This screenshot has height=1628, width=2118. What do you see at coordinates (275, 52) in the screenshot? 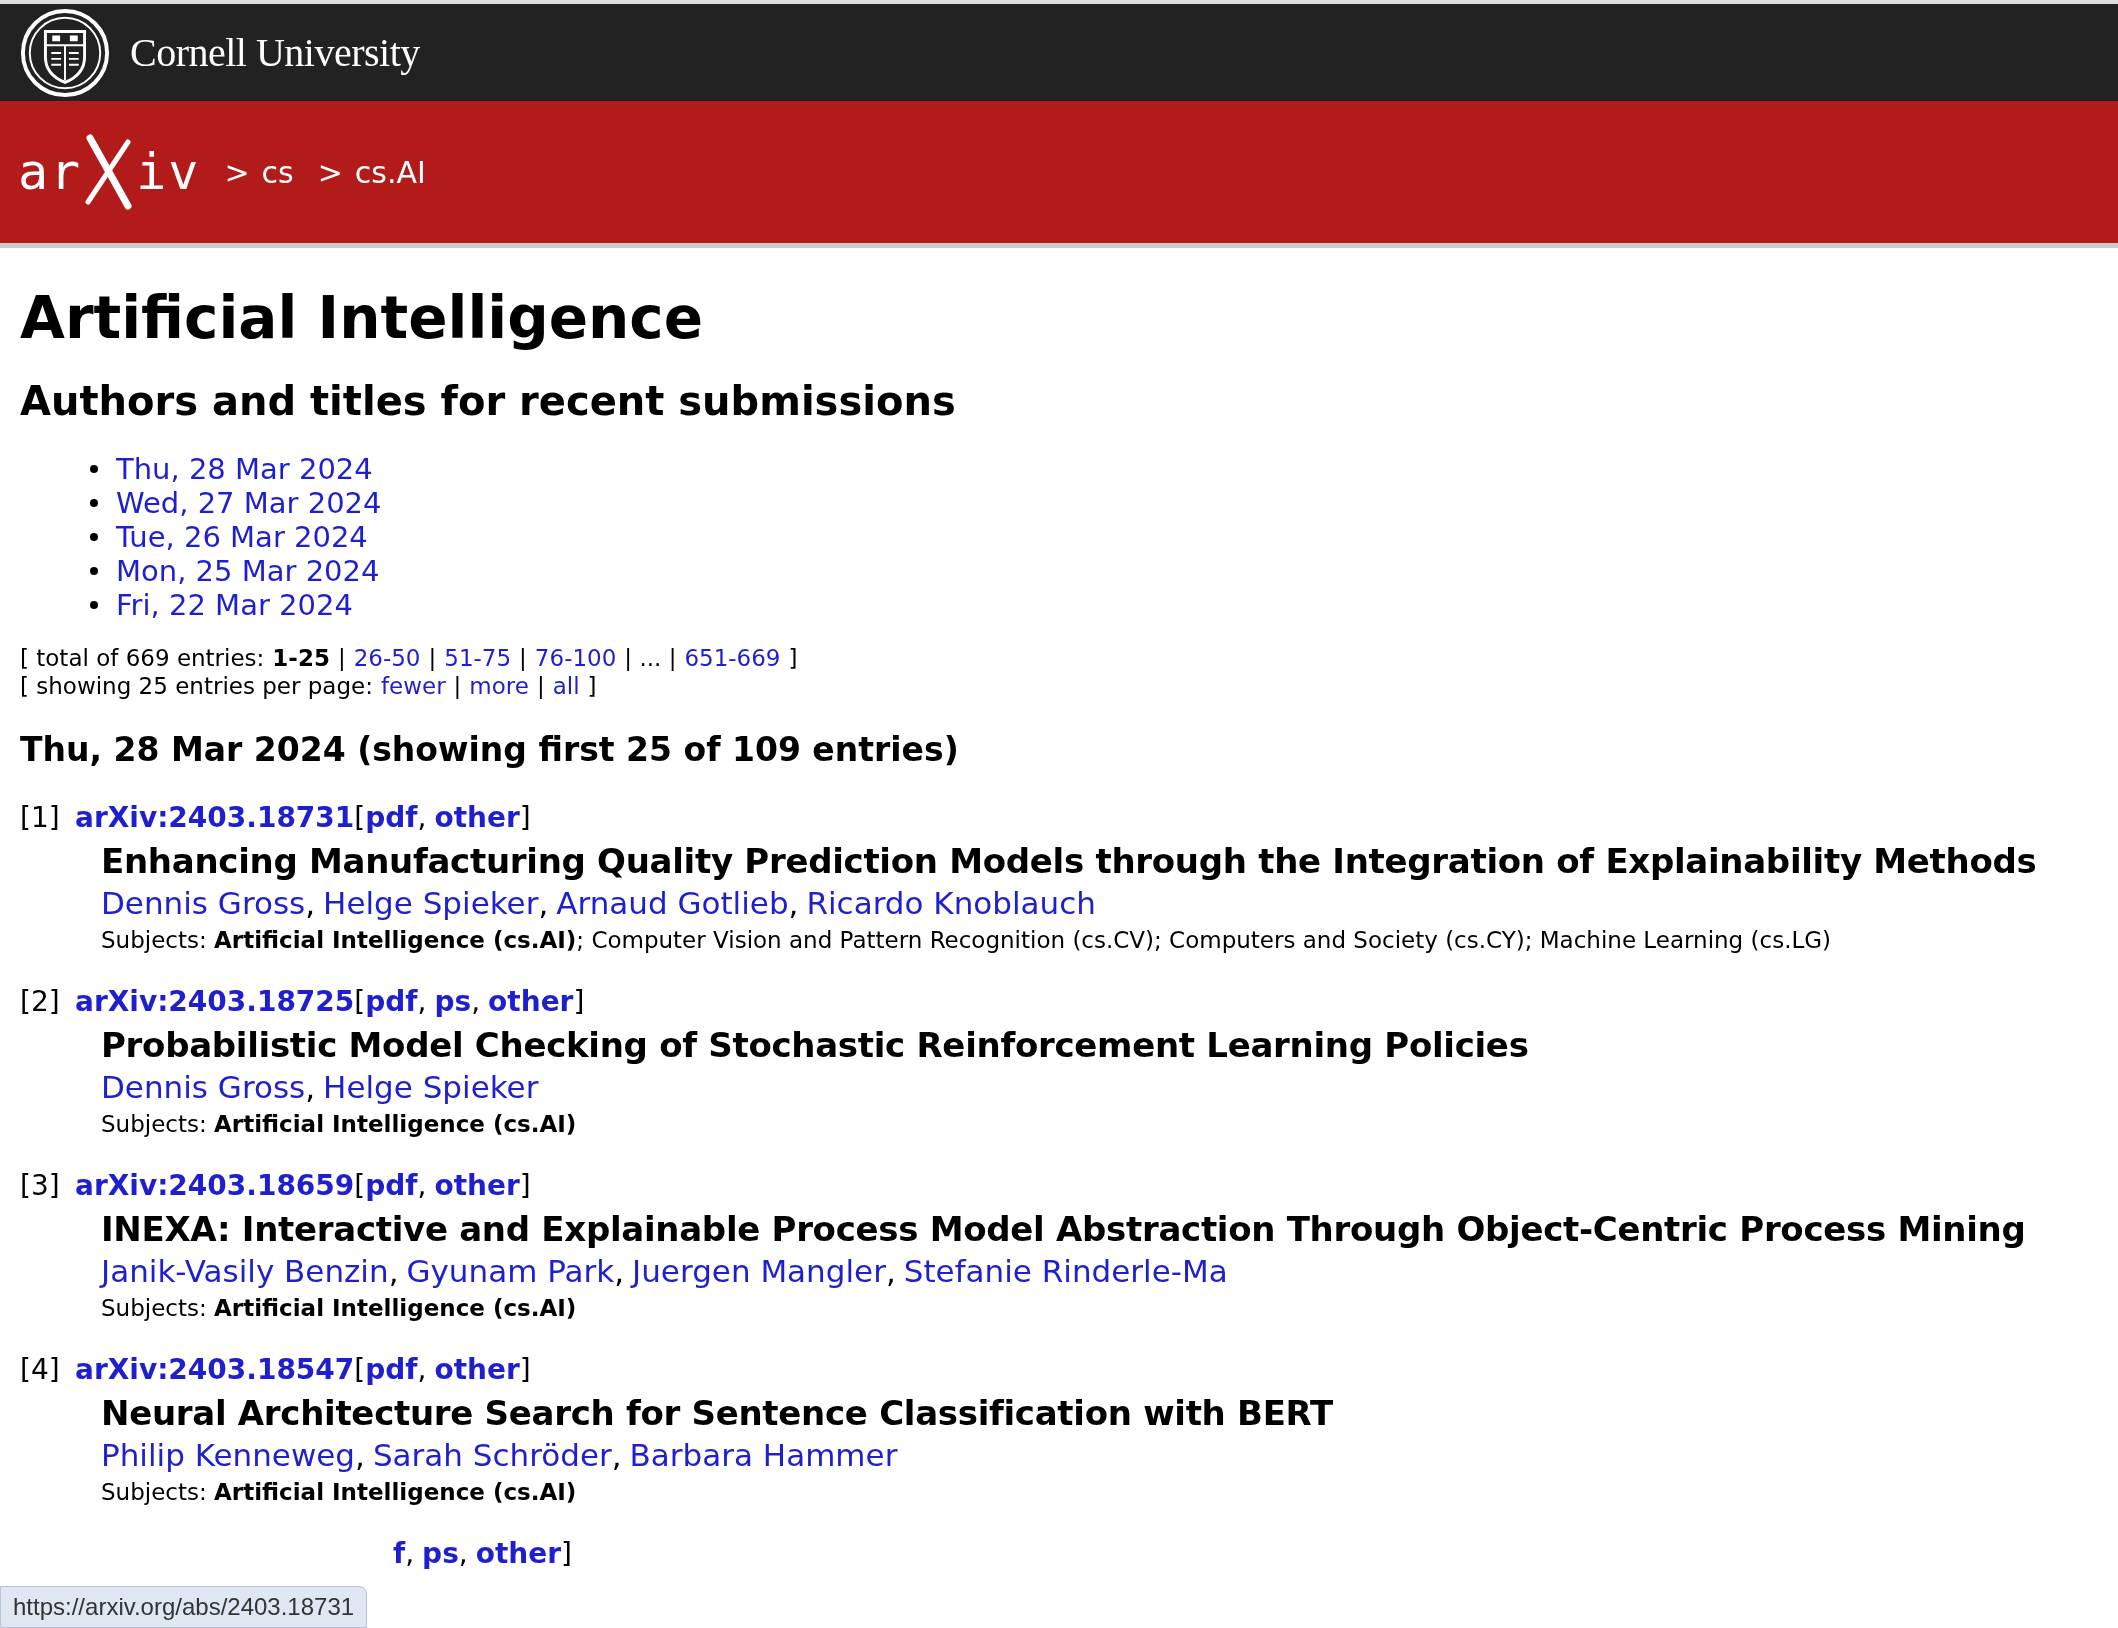
I see `university-name: Cornell University` at bounding box center [275, 52].